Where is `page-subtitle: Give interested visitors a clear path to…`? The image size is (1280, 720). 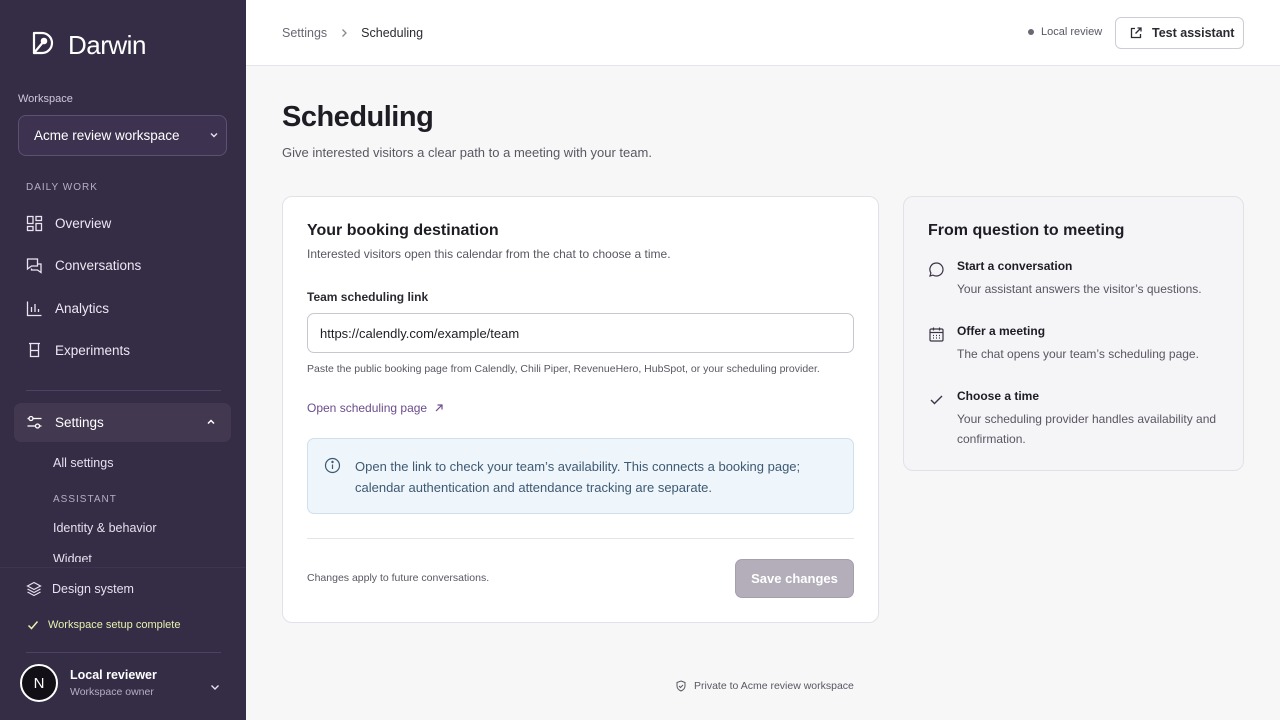 page-subtitle: Give interested visitors a clear path to… is located at coordinates (467, 152).